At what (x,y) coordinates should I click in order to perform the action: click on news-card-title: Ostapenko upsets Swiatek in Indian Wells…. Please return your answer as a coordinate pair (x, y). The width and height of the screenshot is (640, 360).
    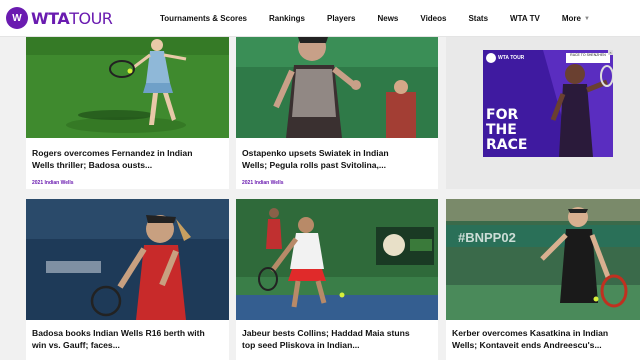
    Looking at the image, I should click on (315, 159).